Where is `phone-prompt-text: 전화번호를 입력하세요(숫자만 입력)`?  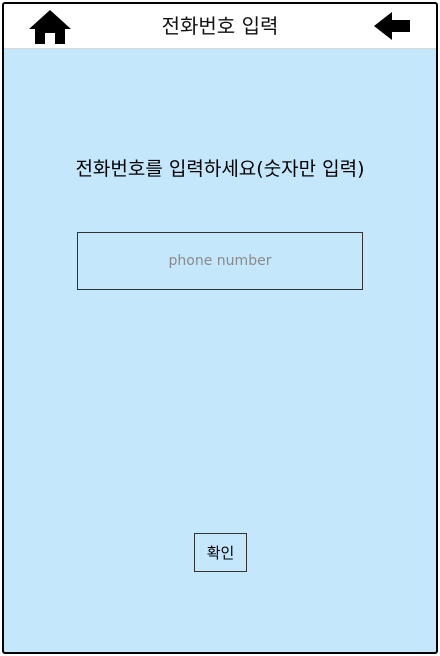 phone-prompt-text: 전화번호를 입력하세요(숫자만 입력) is located at coordinates (220, 169).